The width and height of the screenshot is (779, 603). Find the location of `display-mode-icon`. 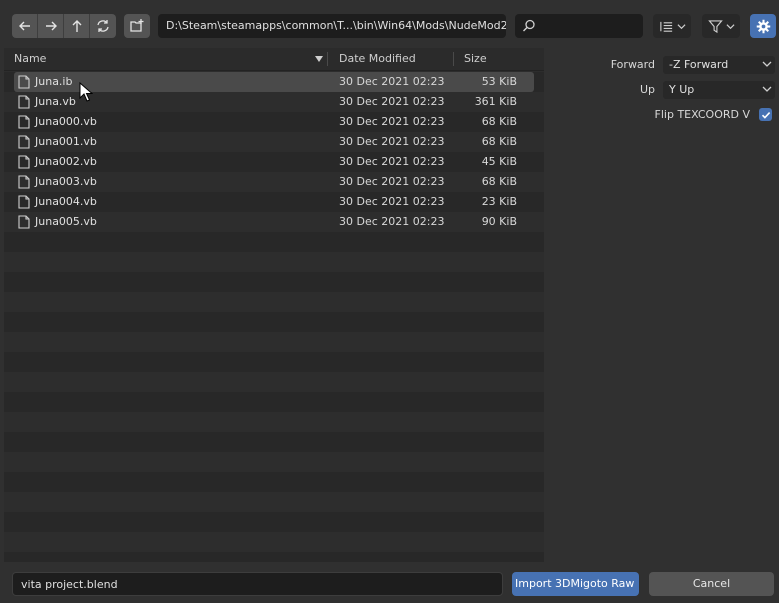

display-mode-icon is located at coordinates (665, 26).